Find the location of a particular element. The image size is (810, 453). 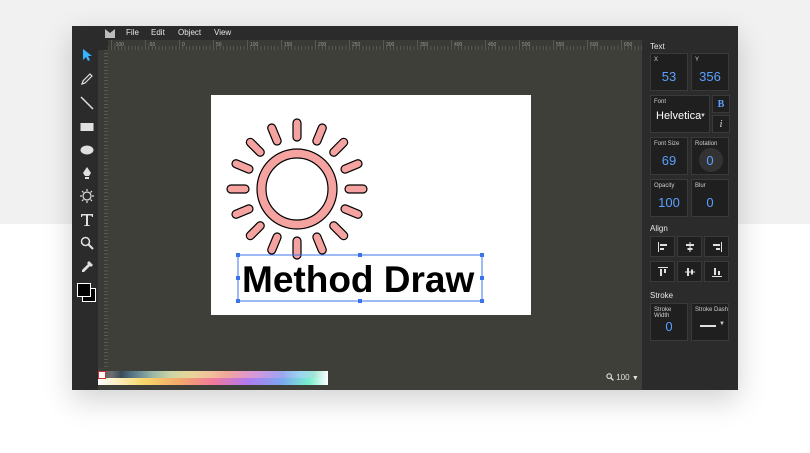

rect-icon is located at coordinates (87, 127).